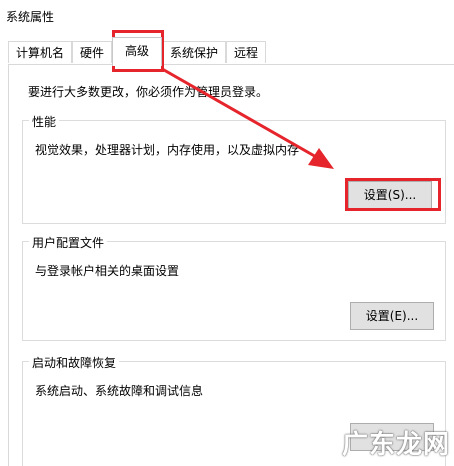  What do you see at coordinates (246, 52) in the screenshot?
I see `tab-remote: 远程` at bounding box center [246, 52].